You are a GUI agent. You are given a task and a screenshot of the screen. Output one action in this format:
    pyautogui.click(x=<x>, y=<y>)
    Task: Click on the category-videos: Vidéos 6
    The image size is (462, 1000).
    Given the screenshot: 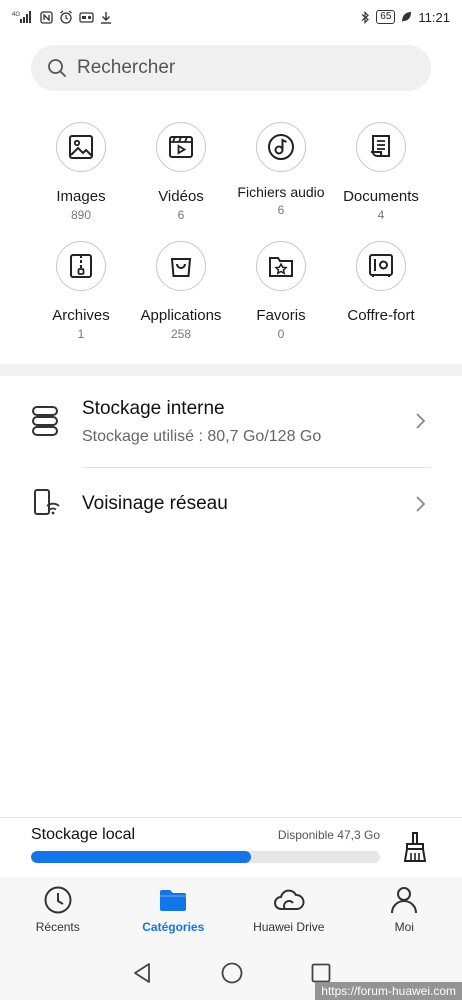 What is the action you would take?
    pyautogui.click(x=181, y=172)
    